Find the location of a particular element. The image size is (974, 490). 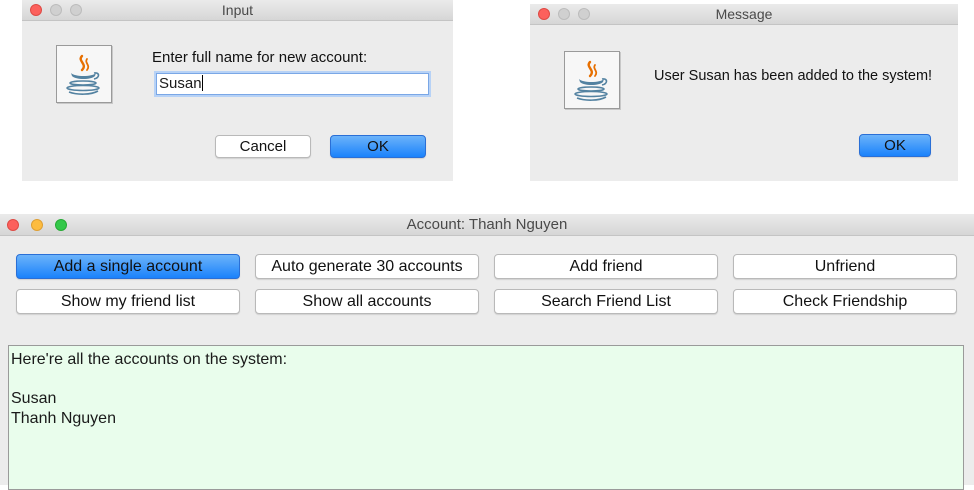

cancel-button: Cancel is located at coordinates (263, 146).